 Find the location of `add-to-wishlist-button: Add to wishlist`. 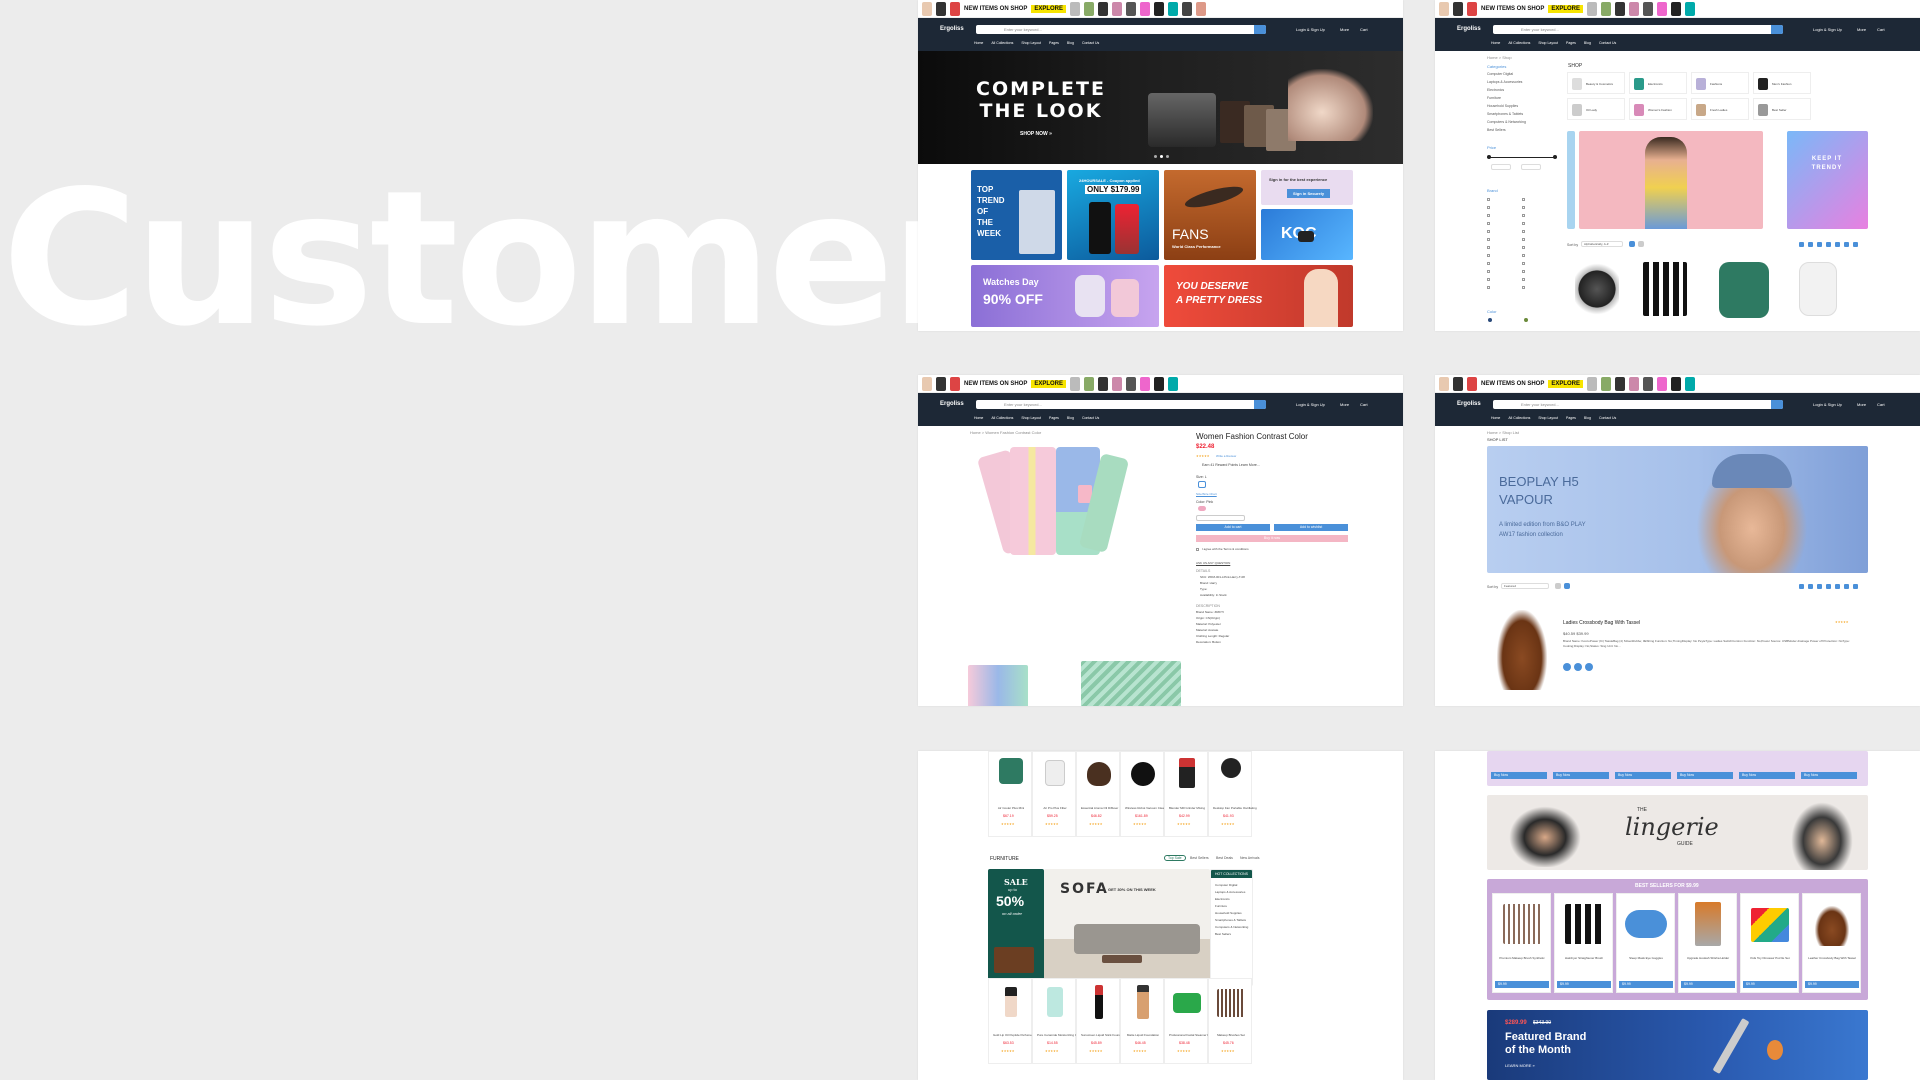

add-to-wishlist-button: Add to wishlist is located at coordinates (1311, 527).